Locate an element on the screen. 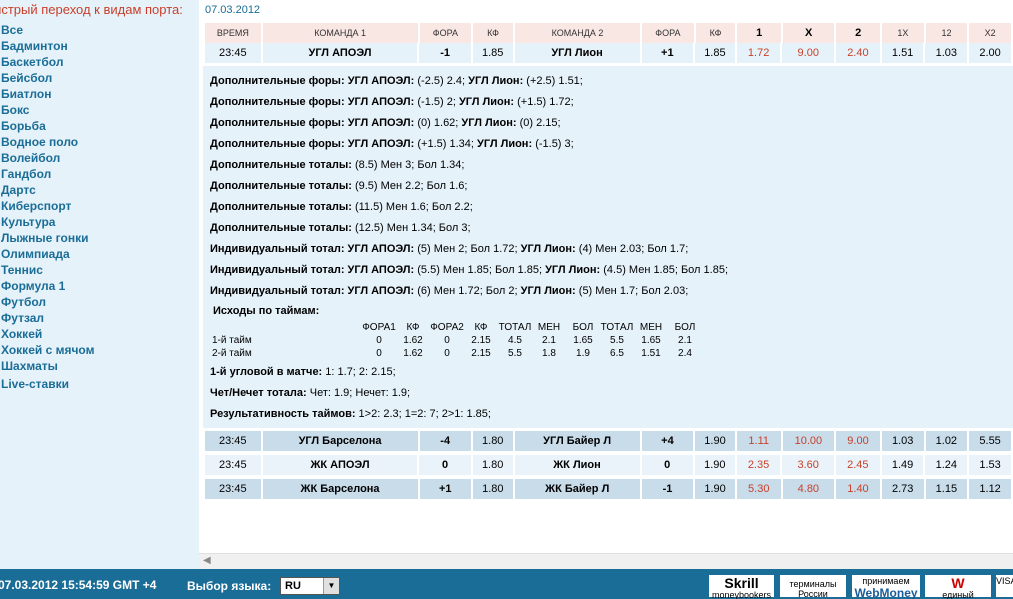 Image resolution: width=1013 pixels, height=599 pixels. odds-cell: 1.53 is located at coordinates (990, 465).